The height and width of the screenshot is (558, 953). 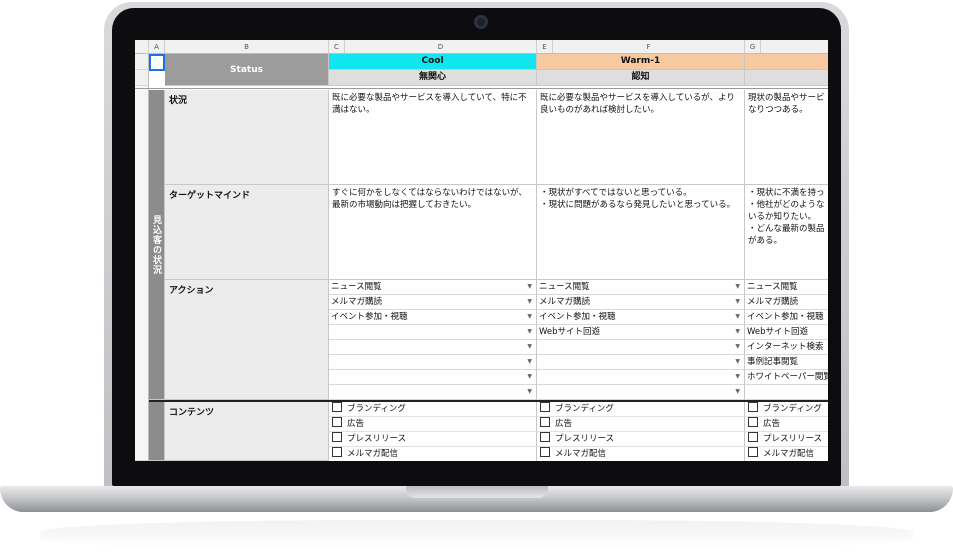 What do you see at coordinates (792, 409) in the screenshot?
I see `checkbox-label: ブランディング` at bounding box center [792, 409].